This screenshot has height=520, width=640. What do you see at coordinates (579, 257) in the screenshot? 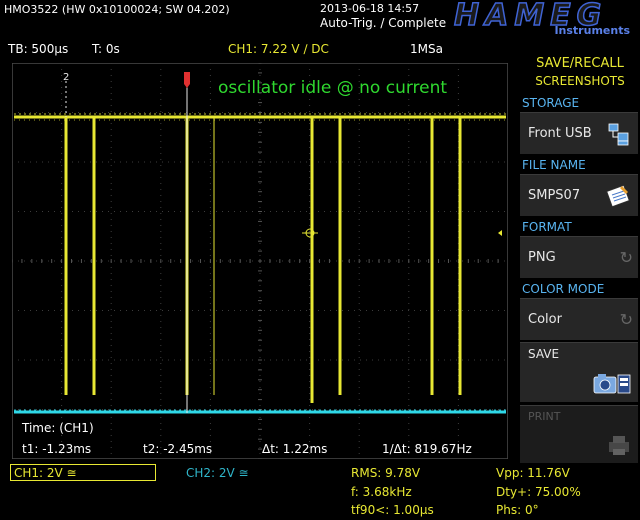
I see `format-button: PNG ↻` at bounding box center [579, 257].